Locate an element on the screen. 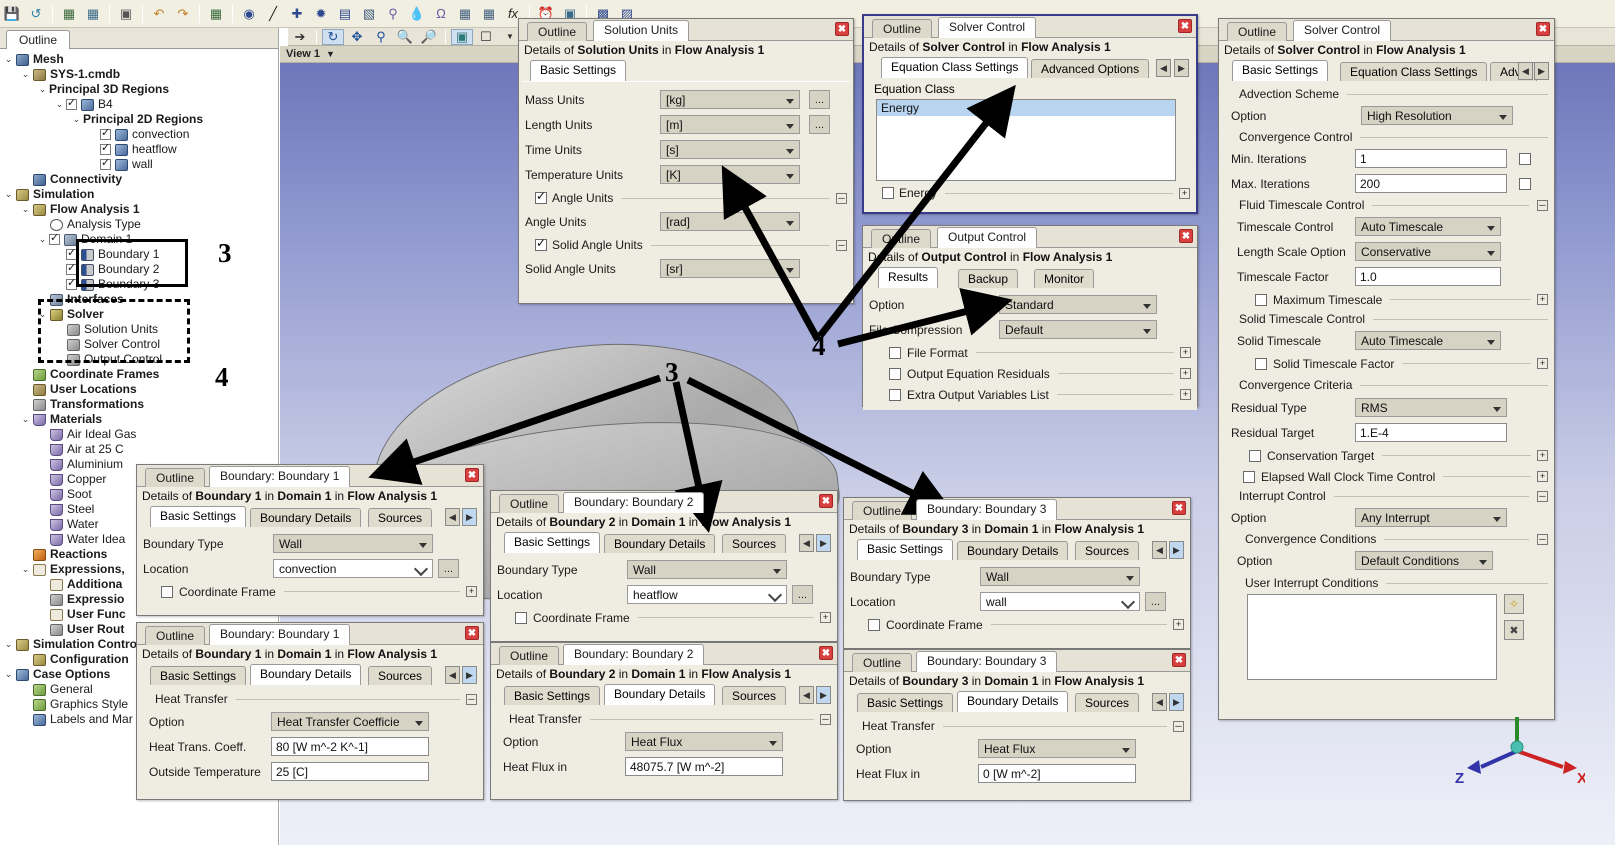 This screenshot has width=1615, height=845. snapshot-icon: ▣ is located at coordinates (462, 36).